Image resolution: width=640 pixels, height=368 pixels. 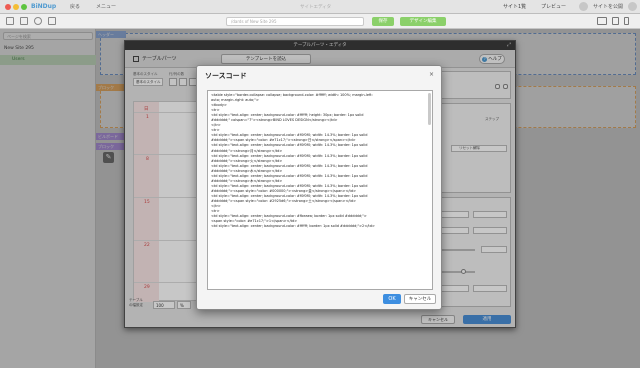 I want to click on gear-icon, so click(x=583, y=6).